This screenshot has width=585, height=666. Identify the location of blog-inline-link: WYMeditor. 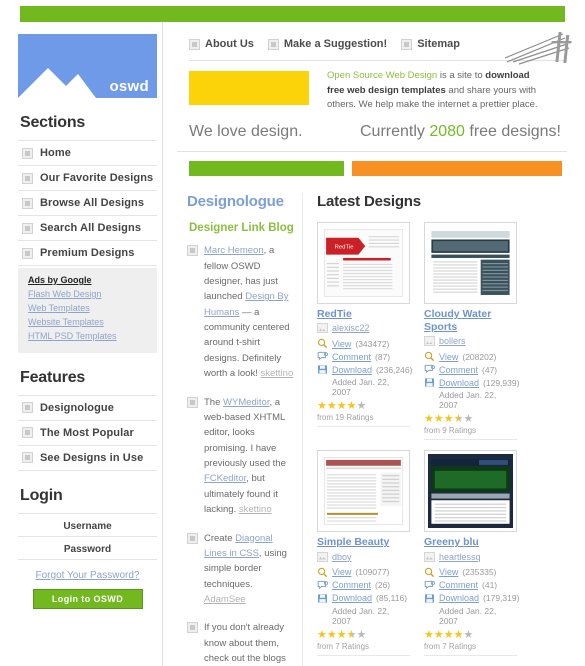
(246, 402).